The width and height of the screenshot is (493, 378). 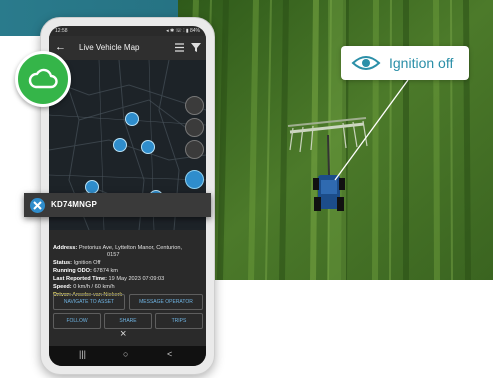 I want to click on cloud-sync-badge, so click(x=43, y=79).